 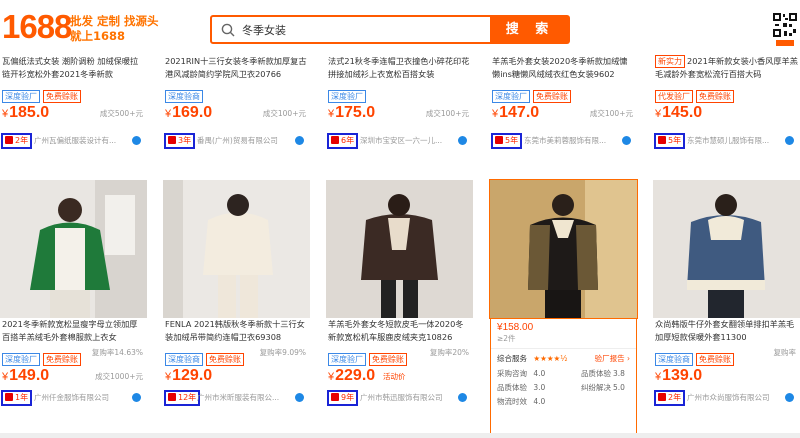 I want to click on product-title: FENLA 2021韩版秋冬季新款十三行女装加绒吊带简约连帽卫衣69308, so click(x=236, y=331).